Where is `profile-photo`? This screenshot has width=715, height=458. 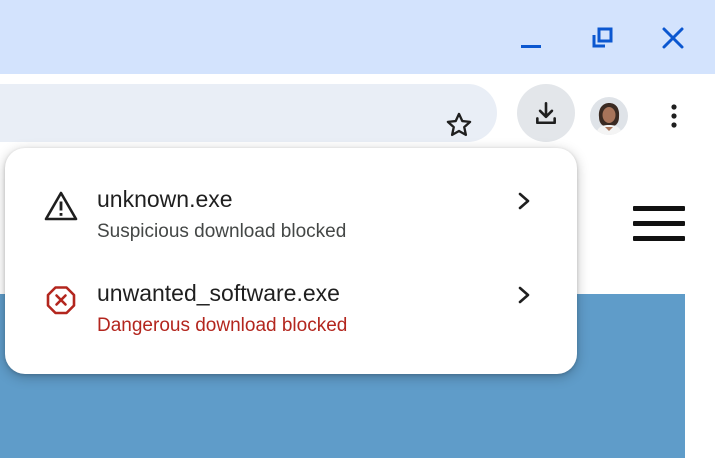
profile-photo is located at coordinates (609, 116).